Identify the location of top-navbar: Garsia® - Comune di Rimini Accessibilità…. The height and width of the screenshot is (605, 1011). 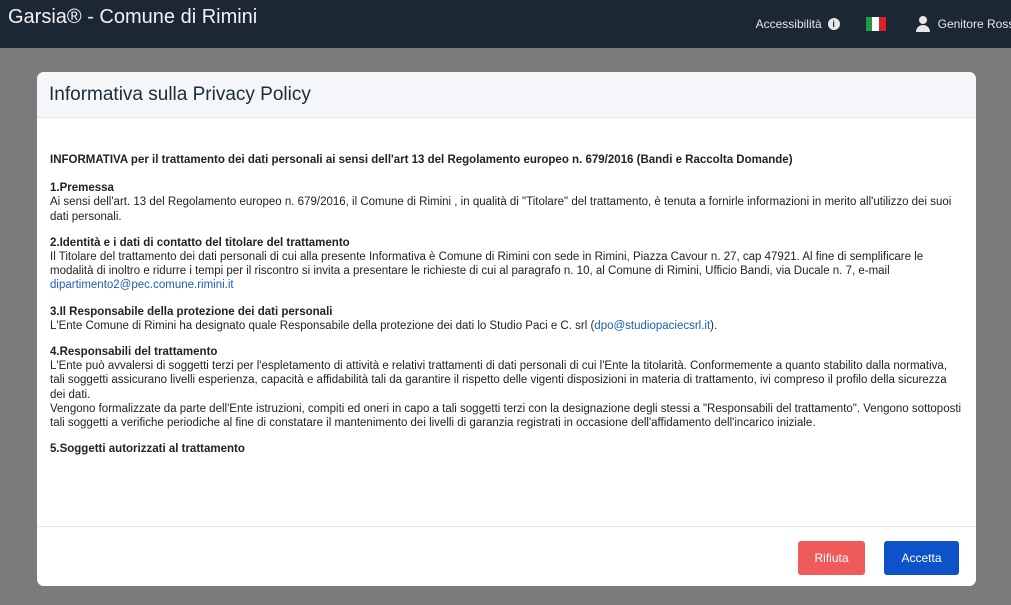
(505, 24).